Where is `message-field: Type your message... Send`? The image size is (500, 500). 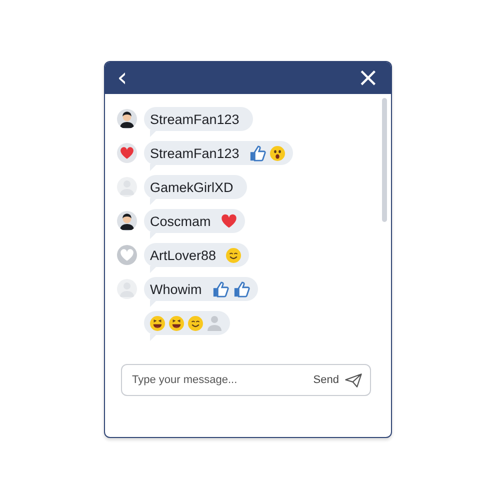
message-field: Type your message... Send is located at coordinates (246, 380).